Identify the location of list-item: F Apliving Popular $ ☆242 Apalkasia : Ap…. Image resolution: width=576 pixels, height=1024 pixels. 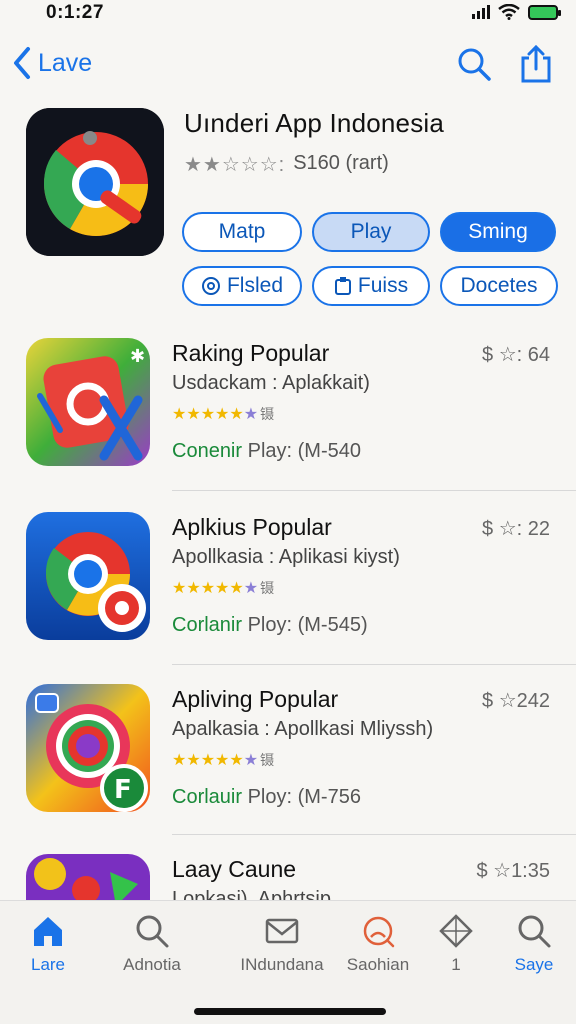
(288, 759).